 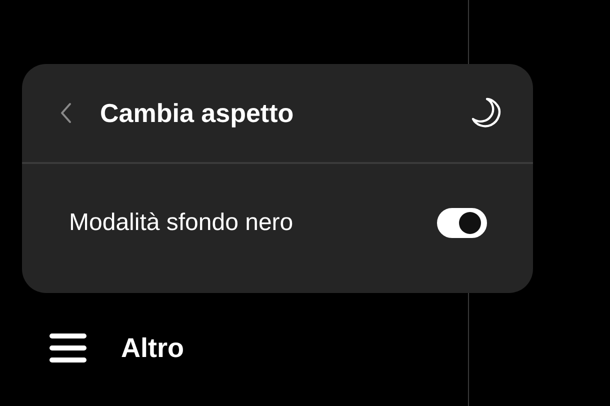 I want to click on toggle-switch, so click(x=462, y=223).